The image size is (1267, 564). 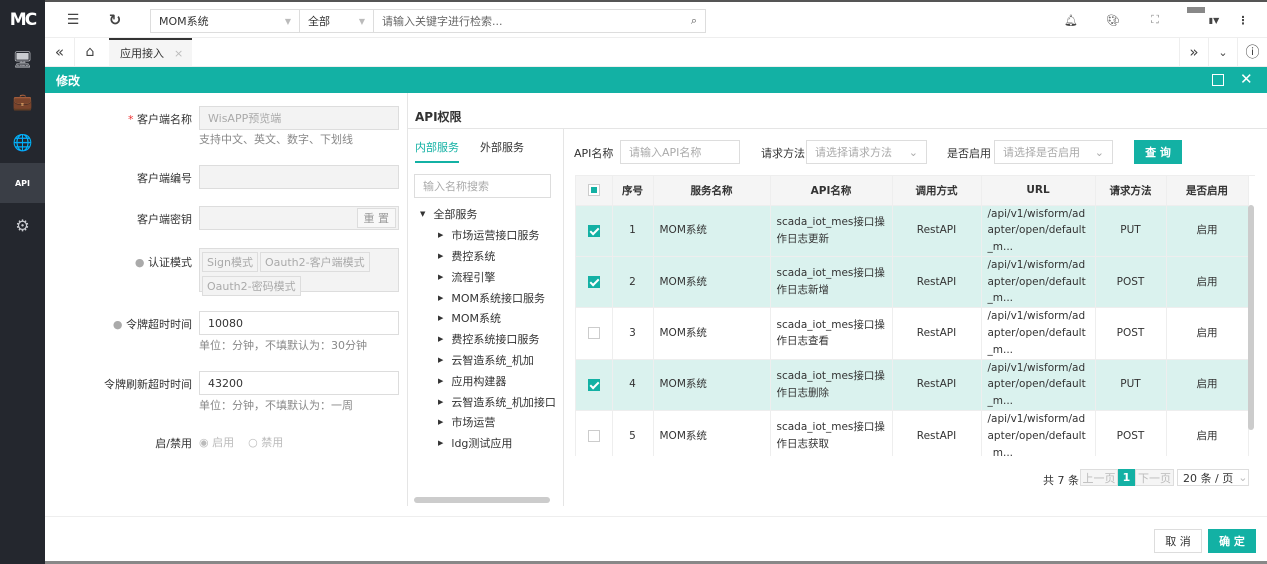 I want to click on sidebar: MC 🖥 💼 🌐 API ⚙, so click(x=22, y=282).